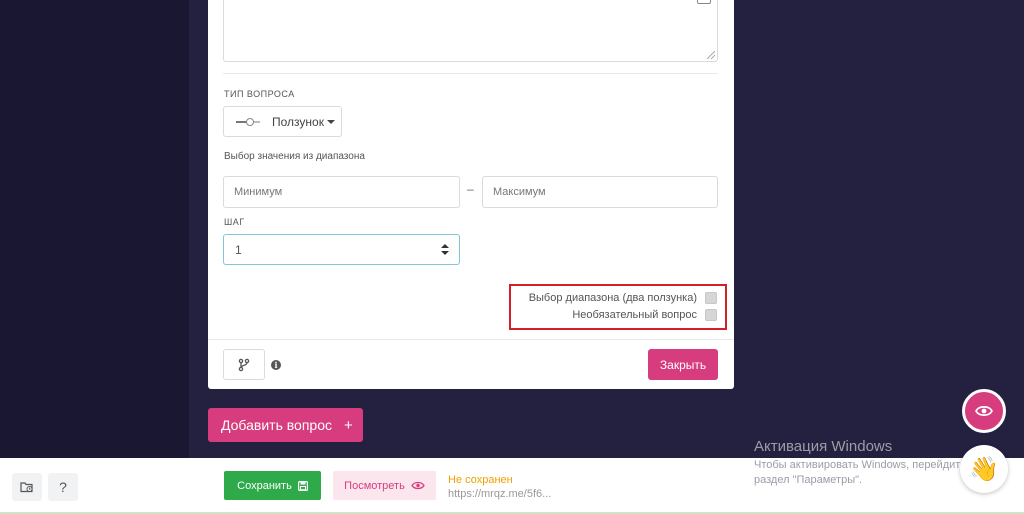 The width and height of the screenshot is (1024, 514). Describe the element at coordinates (612, 298) in the screenshot. I see `option-label: Выбор диапазона (два ползунка)` at that location.